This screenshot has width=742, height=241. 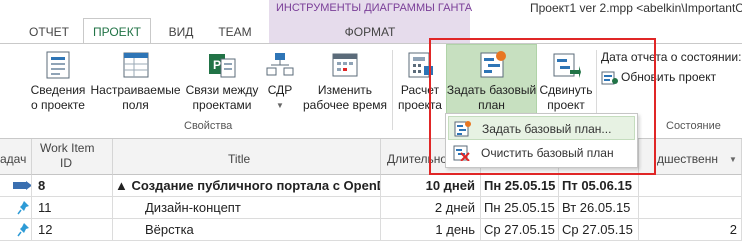 I want to click on links-between-label-2: проектами, so click(x=222, y=105).